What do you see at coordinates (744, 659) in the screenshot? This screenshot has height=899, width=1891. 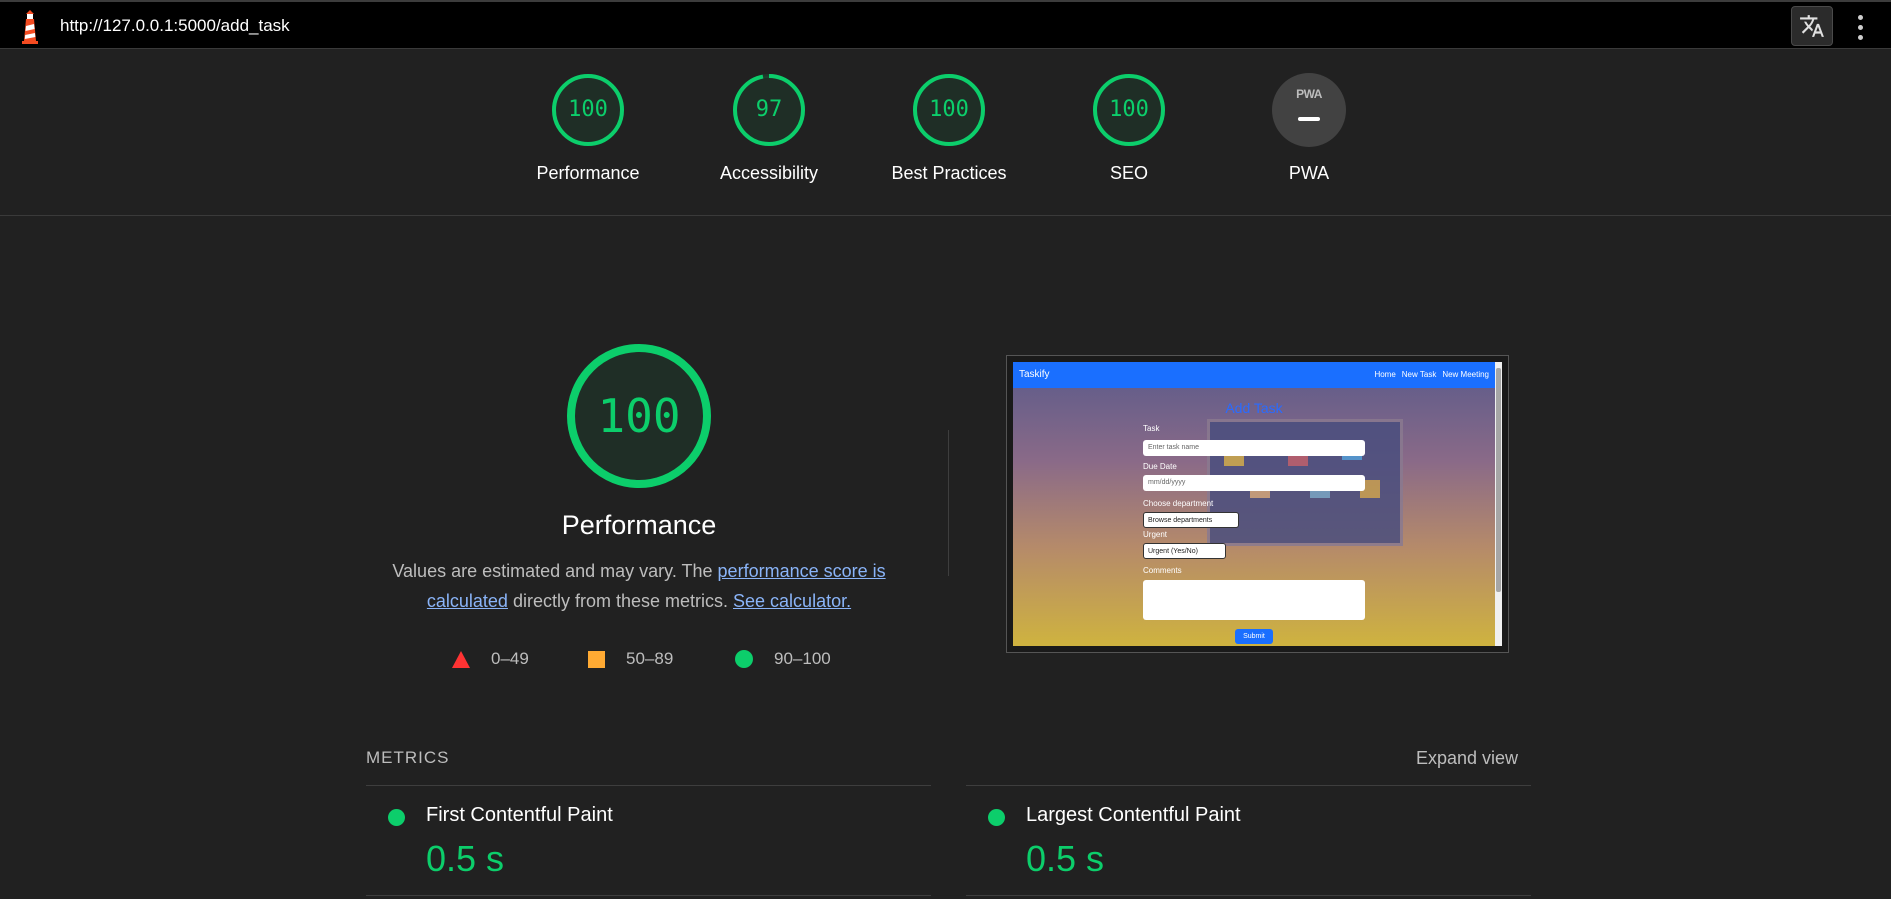 I see `circle-icon` at bounding box center [744, 659].